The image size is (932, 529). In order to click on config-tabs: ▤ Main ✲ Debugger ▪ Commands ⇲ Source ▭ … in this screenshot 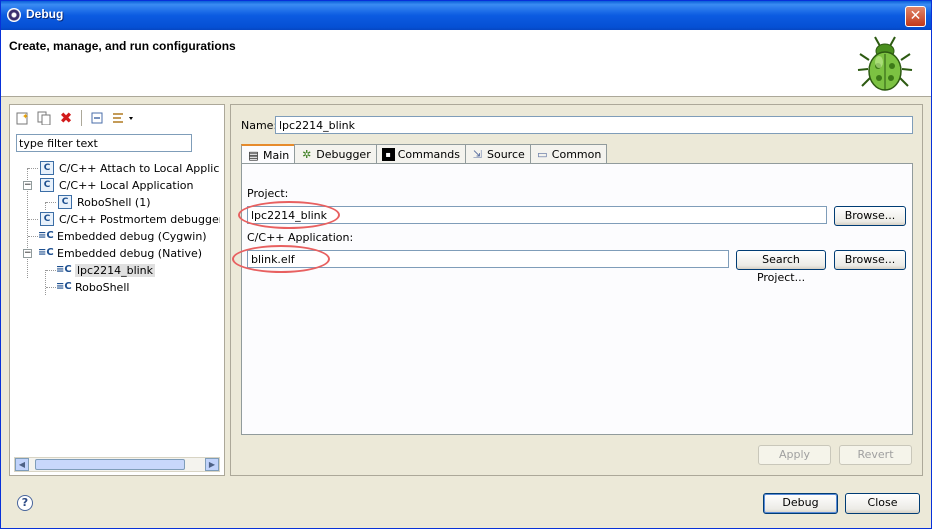, I will do `click(424, 154)`.